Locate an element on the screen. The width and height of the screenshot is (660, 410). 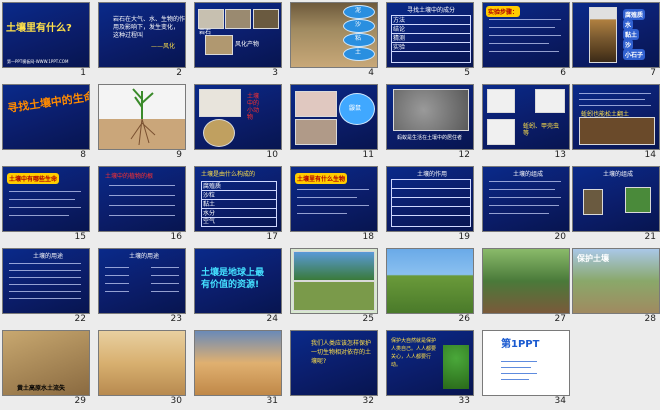
slide-thumbnail-5: 寻找土壤中的成分 方法 结论 猜测 实验 5 is located at coordinates (430, 42).